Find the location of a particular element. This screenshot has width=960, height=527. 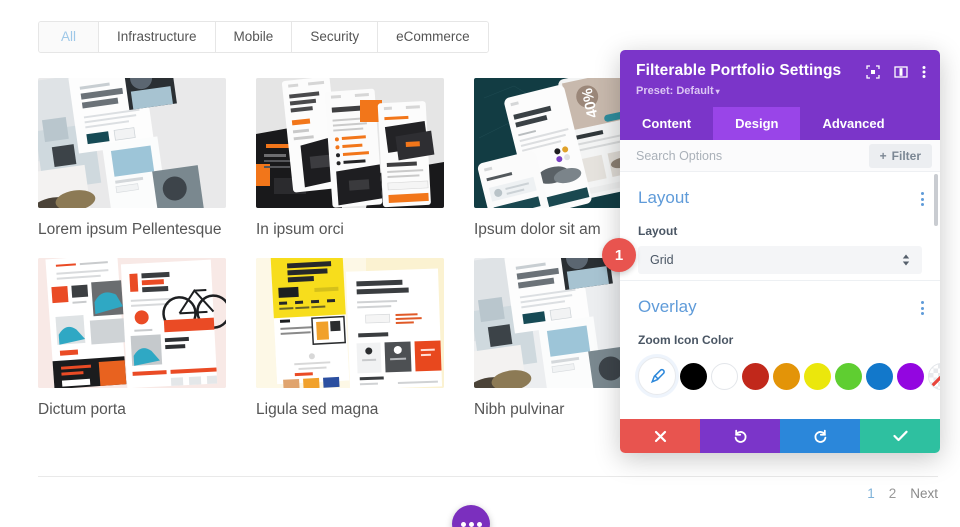

focus-target-icon is located at coordinates (873, 72).